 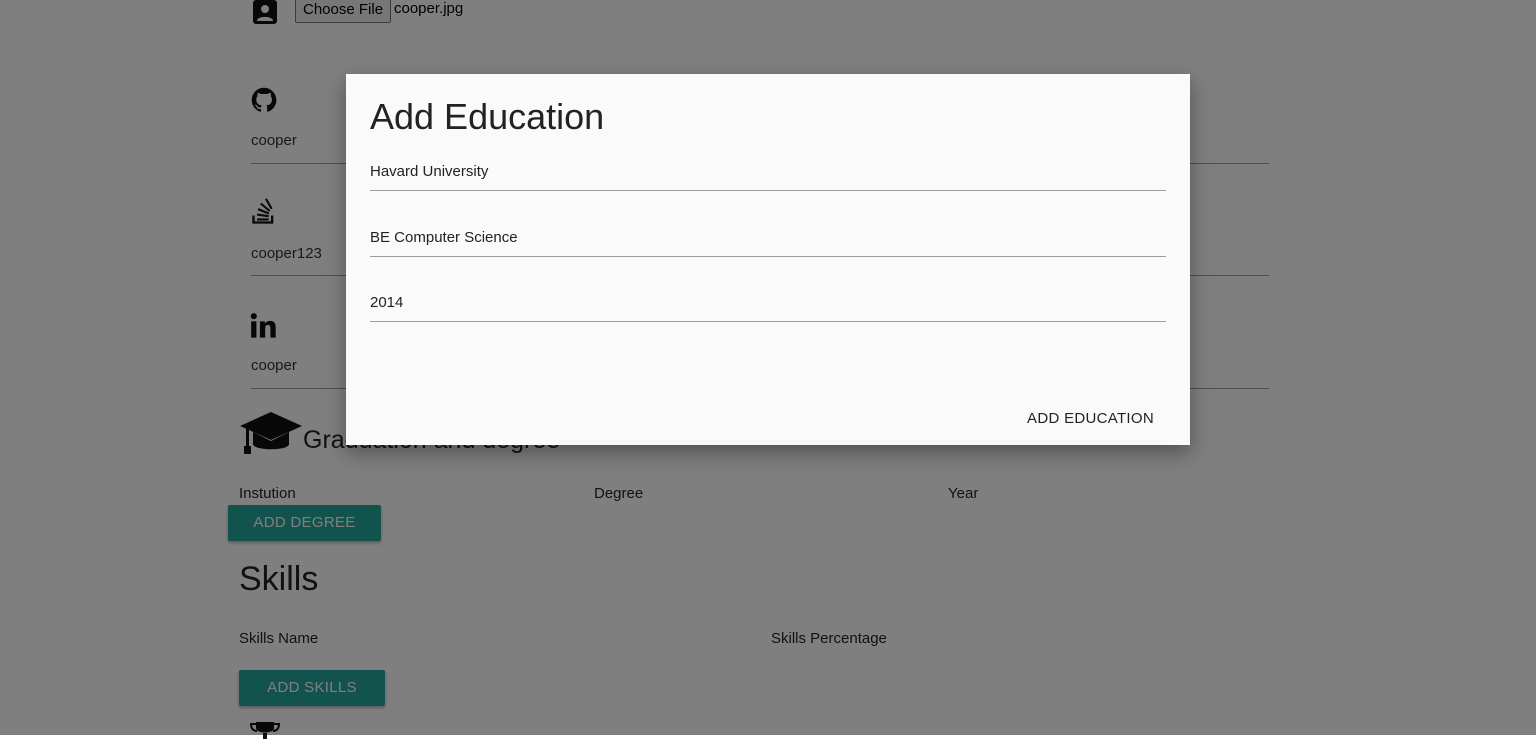 I want to click on institution-field: Havard University, so click(x=768, y=177).